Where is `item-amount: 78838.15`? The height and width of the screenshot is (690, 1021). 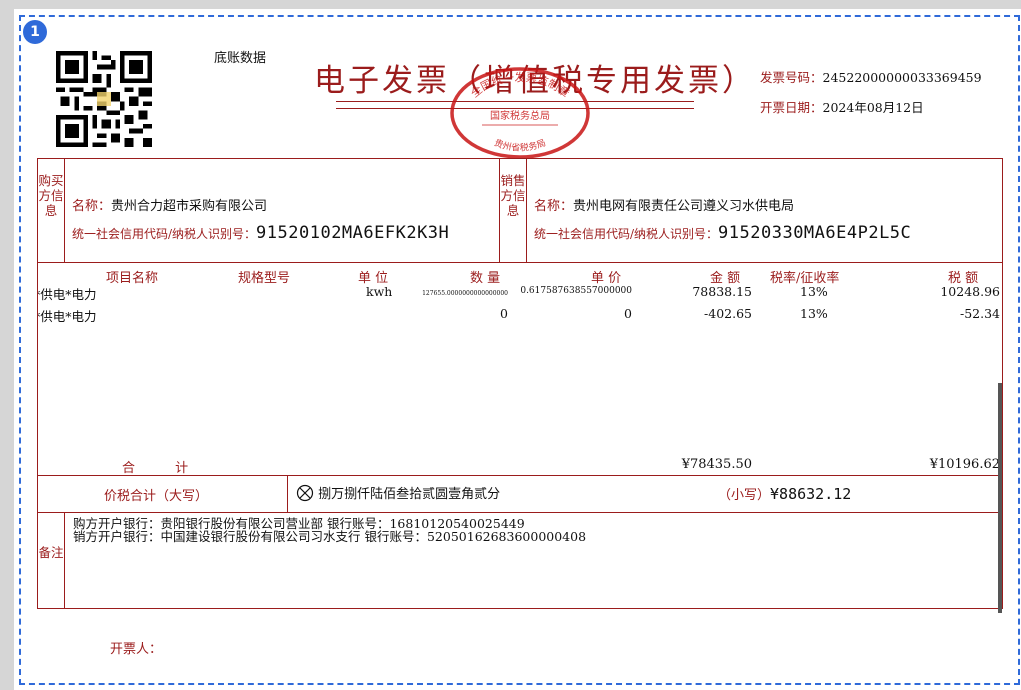 item-amount: 78838.15 is located at coordinates (722, 291).